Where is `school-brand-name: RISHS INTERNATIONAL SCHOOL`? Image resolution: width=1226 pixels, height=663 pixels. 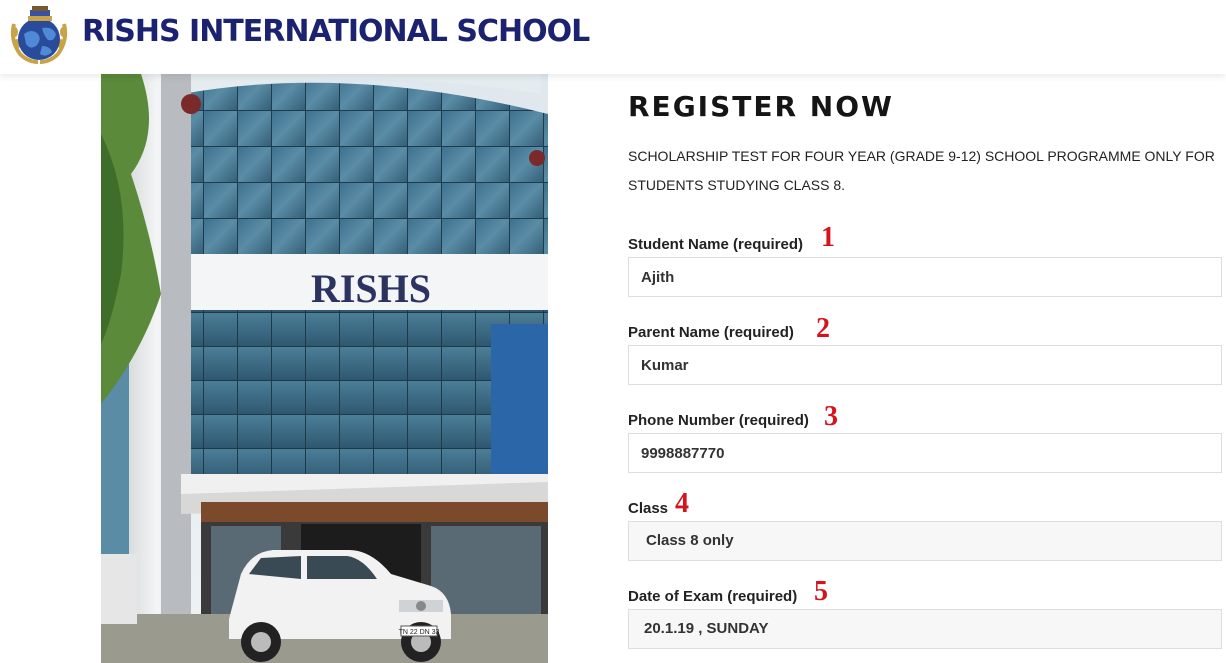 school-brand-name: RISHS INTERNATIONAL SCHOOL is located at coordinates (336, 31).